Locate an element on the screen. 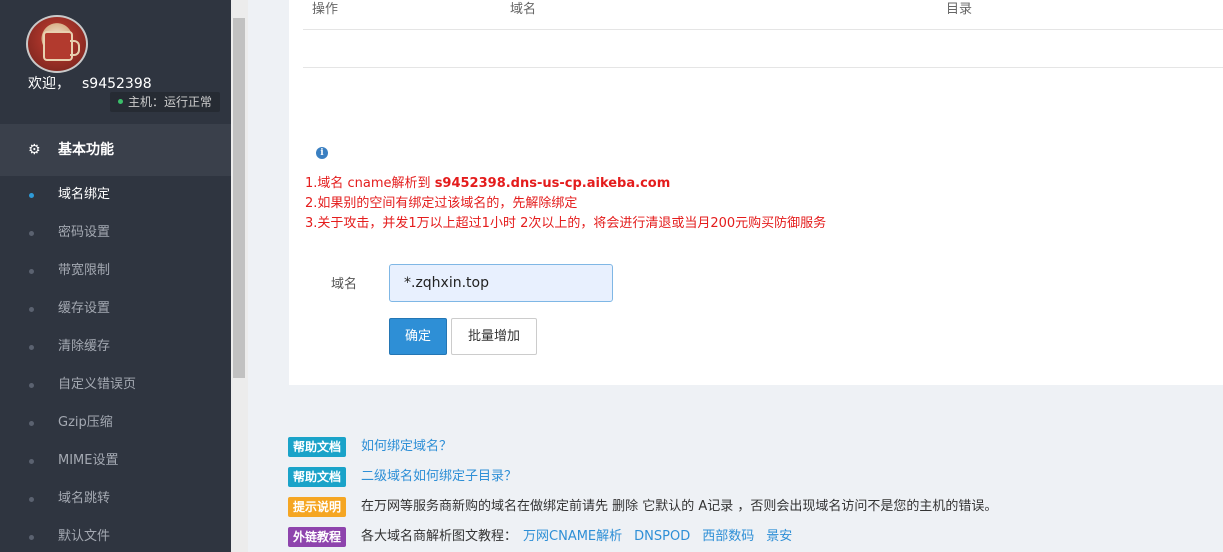 Image resolution: width=1223 pixels, height=552 pixels. col-directory: 目录 is located at coordinates (959, 9).